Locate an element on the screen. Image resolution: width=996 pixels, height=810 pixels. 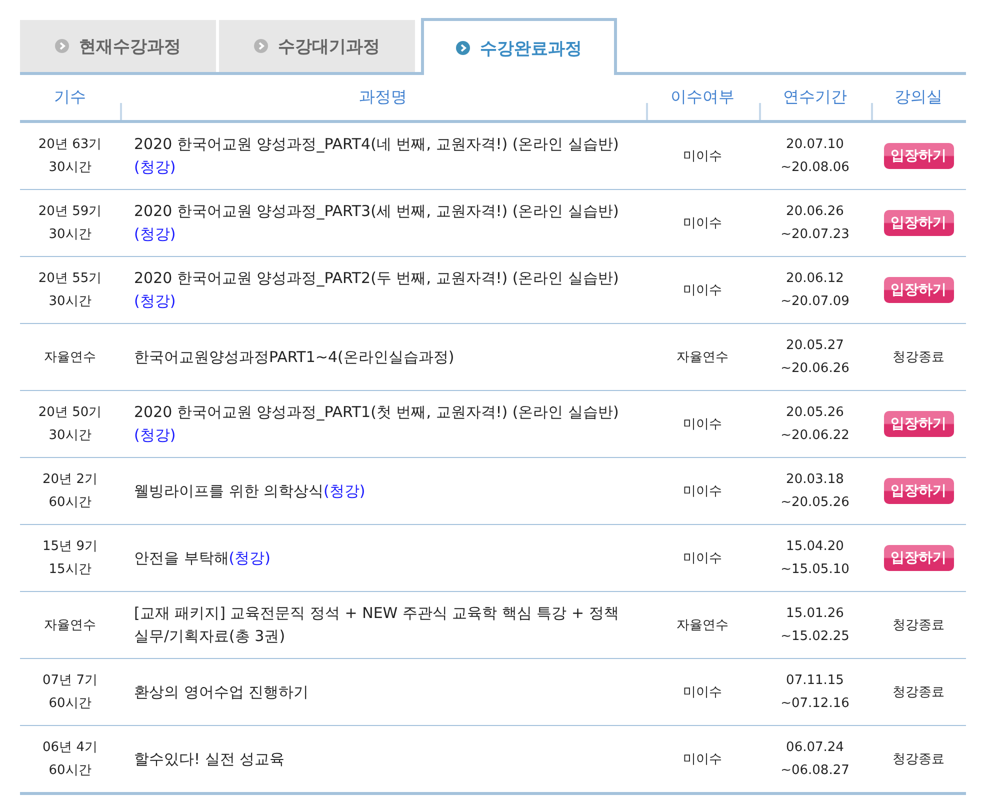
period-date: 15.04.20 is located at coordinates (815, 547).